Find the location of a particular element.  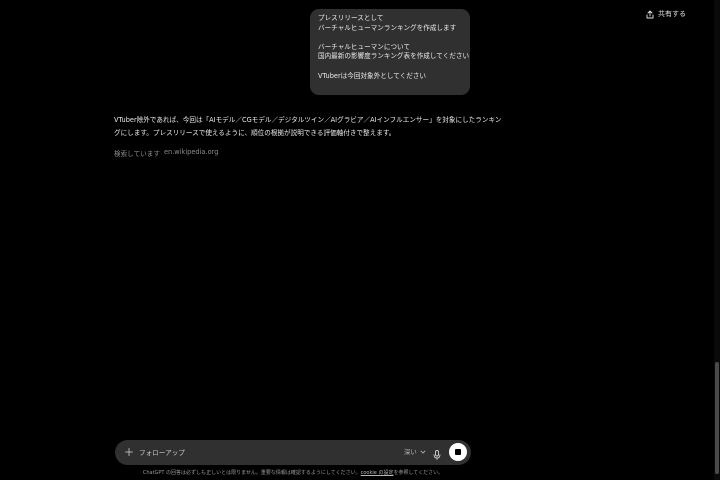

chevron-down-icon is located at coordinates (423, 452).